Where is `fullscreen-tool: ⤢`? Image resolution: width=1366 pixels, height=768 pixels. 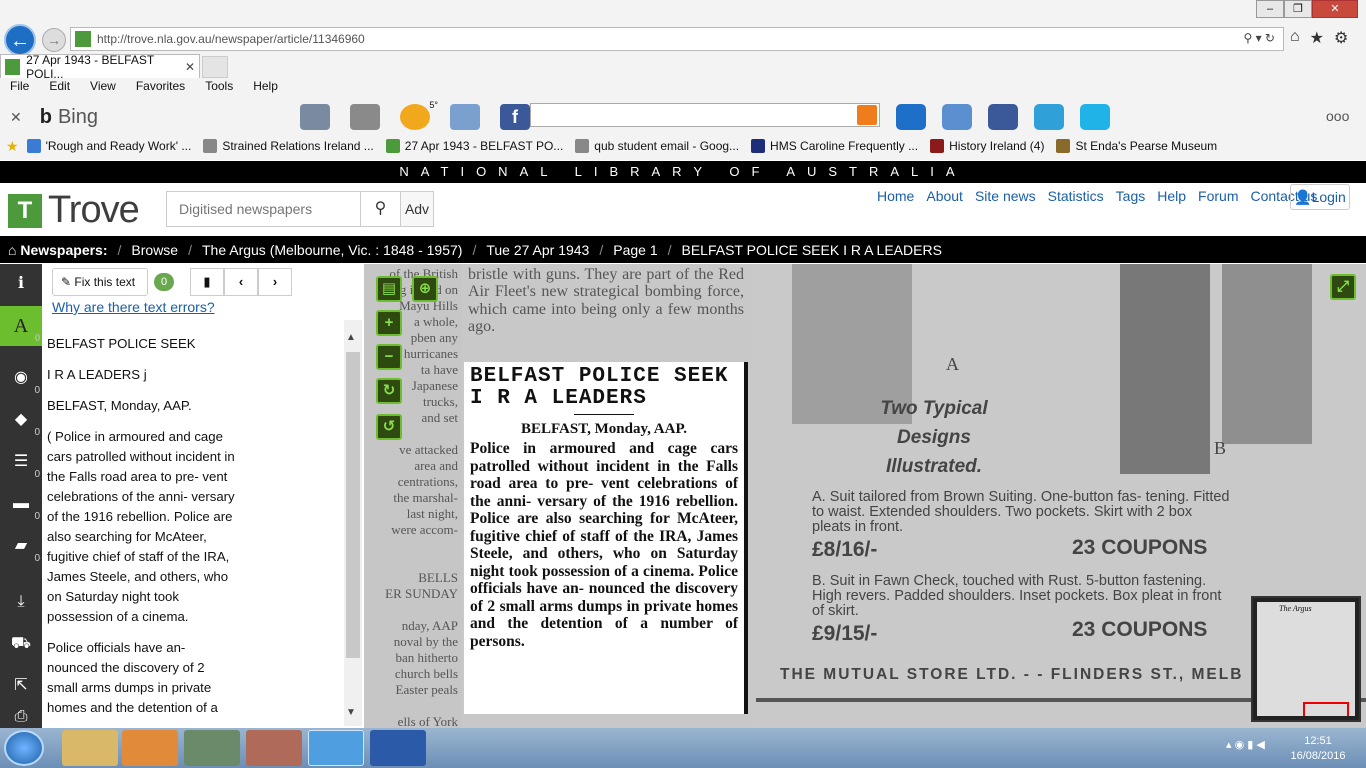 fullscreen-tool: ⤢ is located at coordinates (1343, 287).